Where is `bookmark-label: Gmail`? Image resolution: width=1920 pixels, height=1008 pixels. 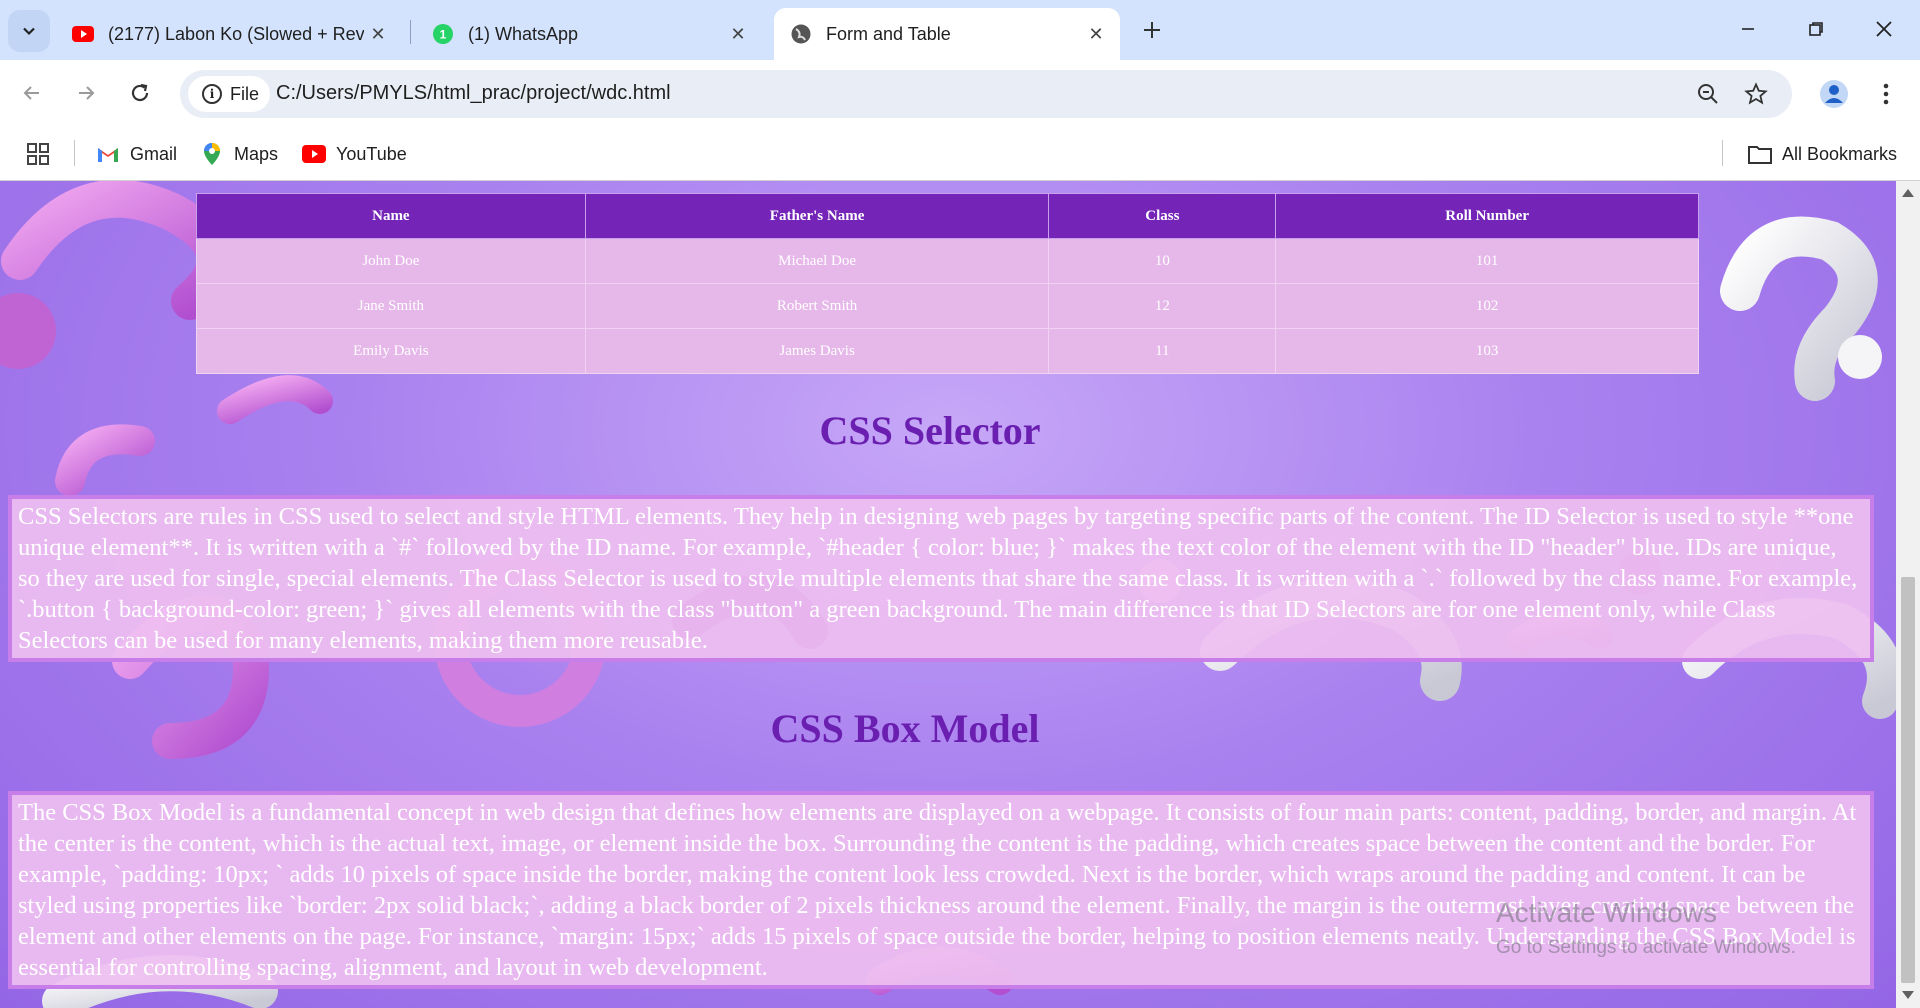
bookmark-label: Gmail is located at coordinates (154, 153).